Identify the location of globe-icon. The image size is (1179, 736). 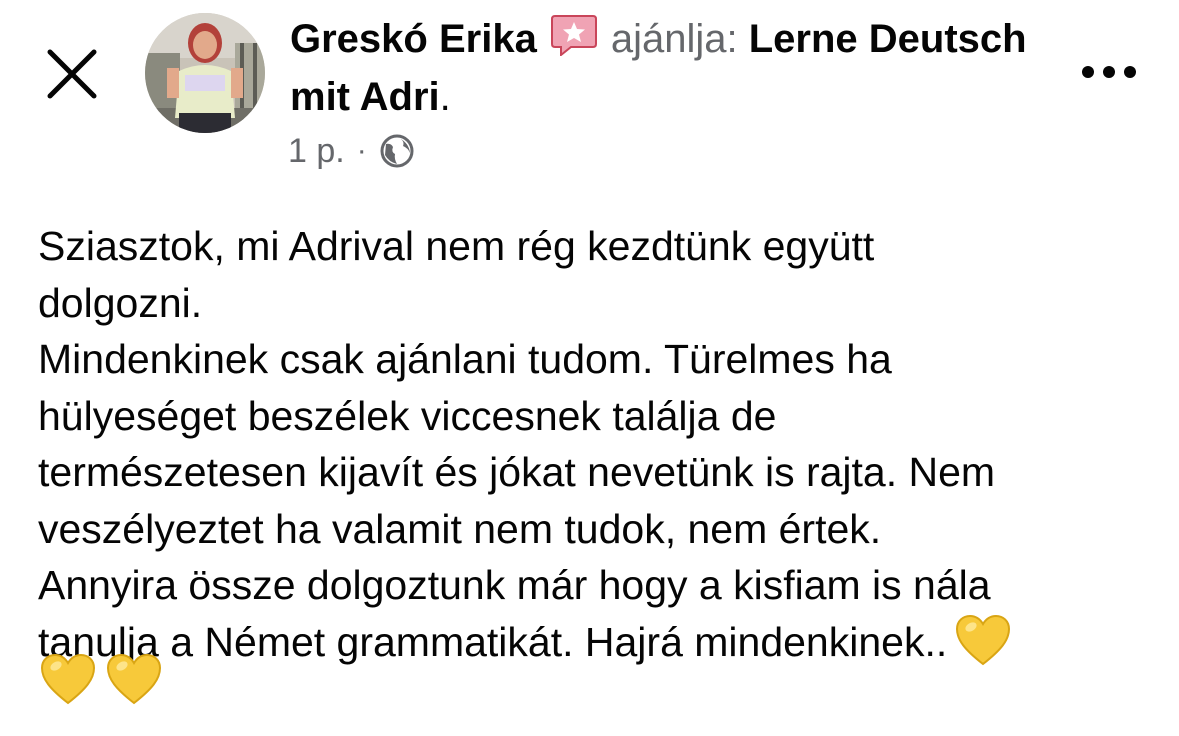
(397, 151).